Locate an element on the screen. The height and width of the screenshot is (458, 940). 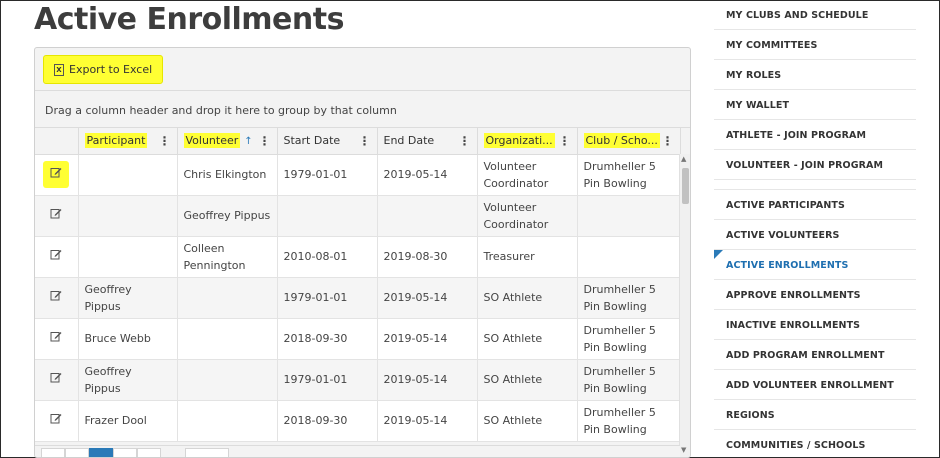
sidebar-item-label: ACTIVE ENROLLMENTS is located at coordinates (787, 265).